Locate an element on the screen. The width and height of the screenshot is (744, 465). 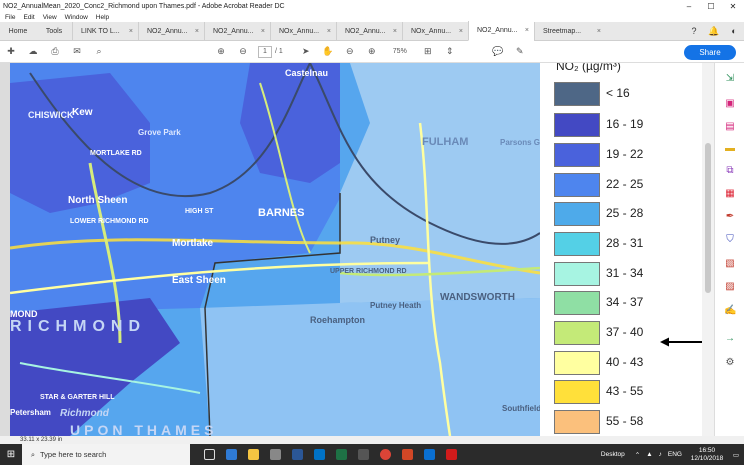
menu-help: Help is located at coordinates (102, 17).